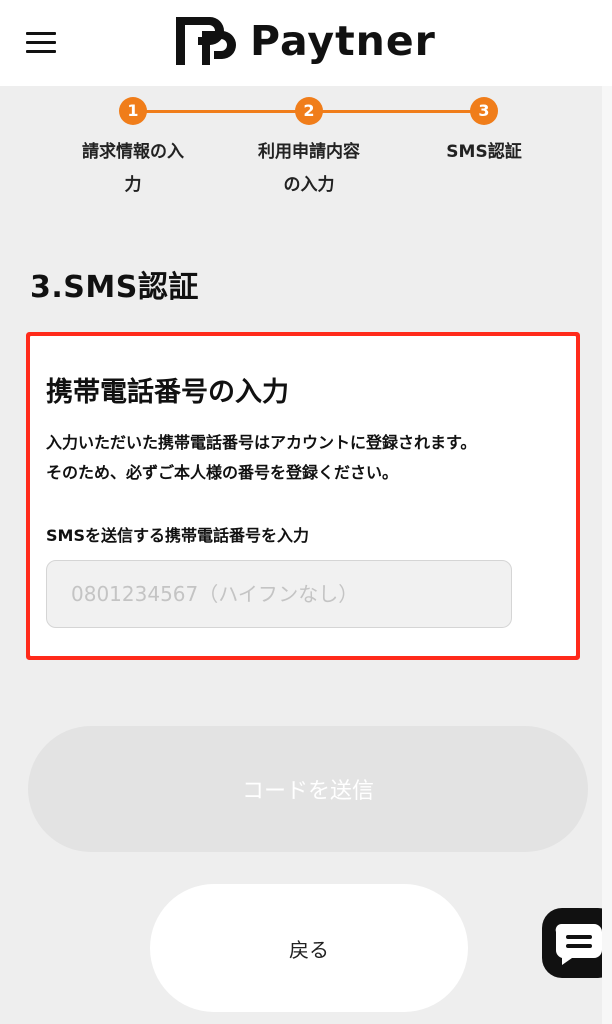  What do you see at coordinates (279, 594) in the screenshot?
I see `phone-number-input` at bounding box center [279, 594].